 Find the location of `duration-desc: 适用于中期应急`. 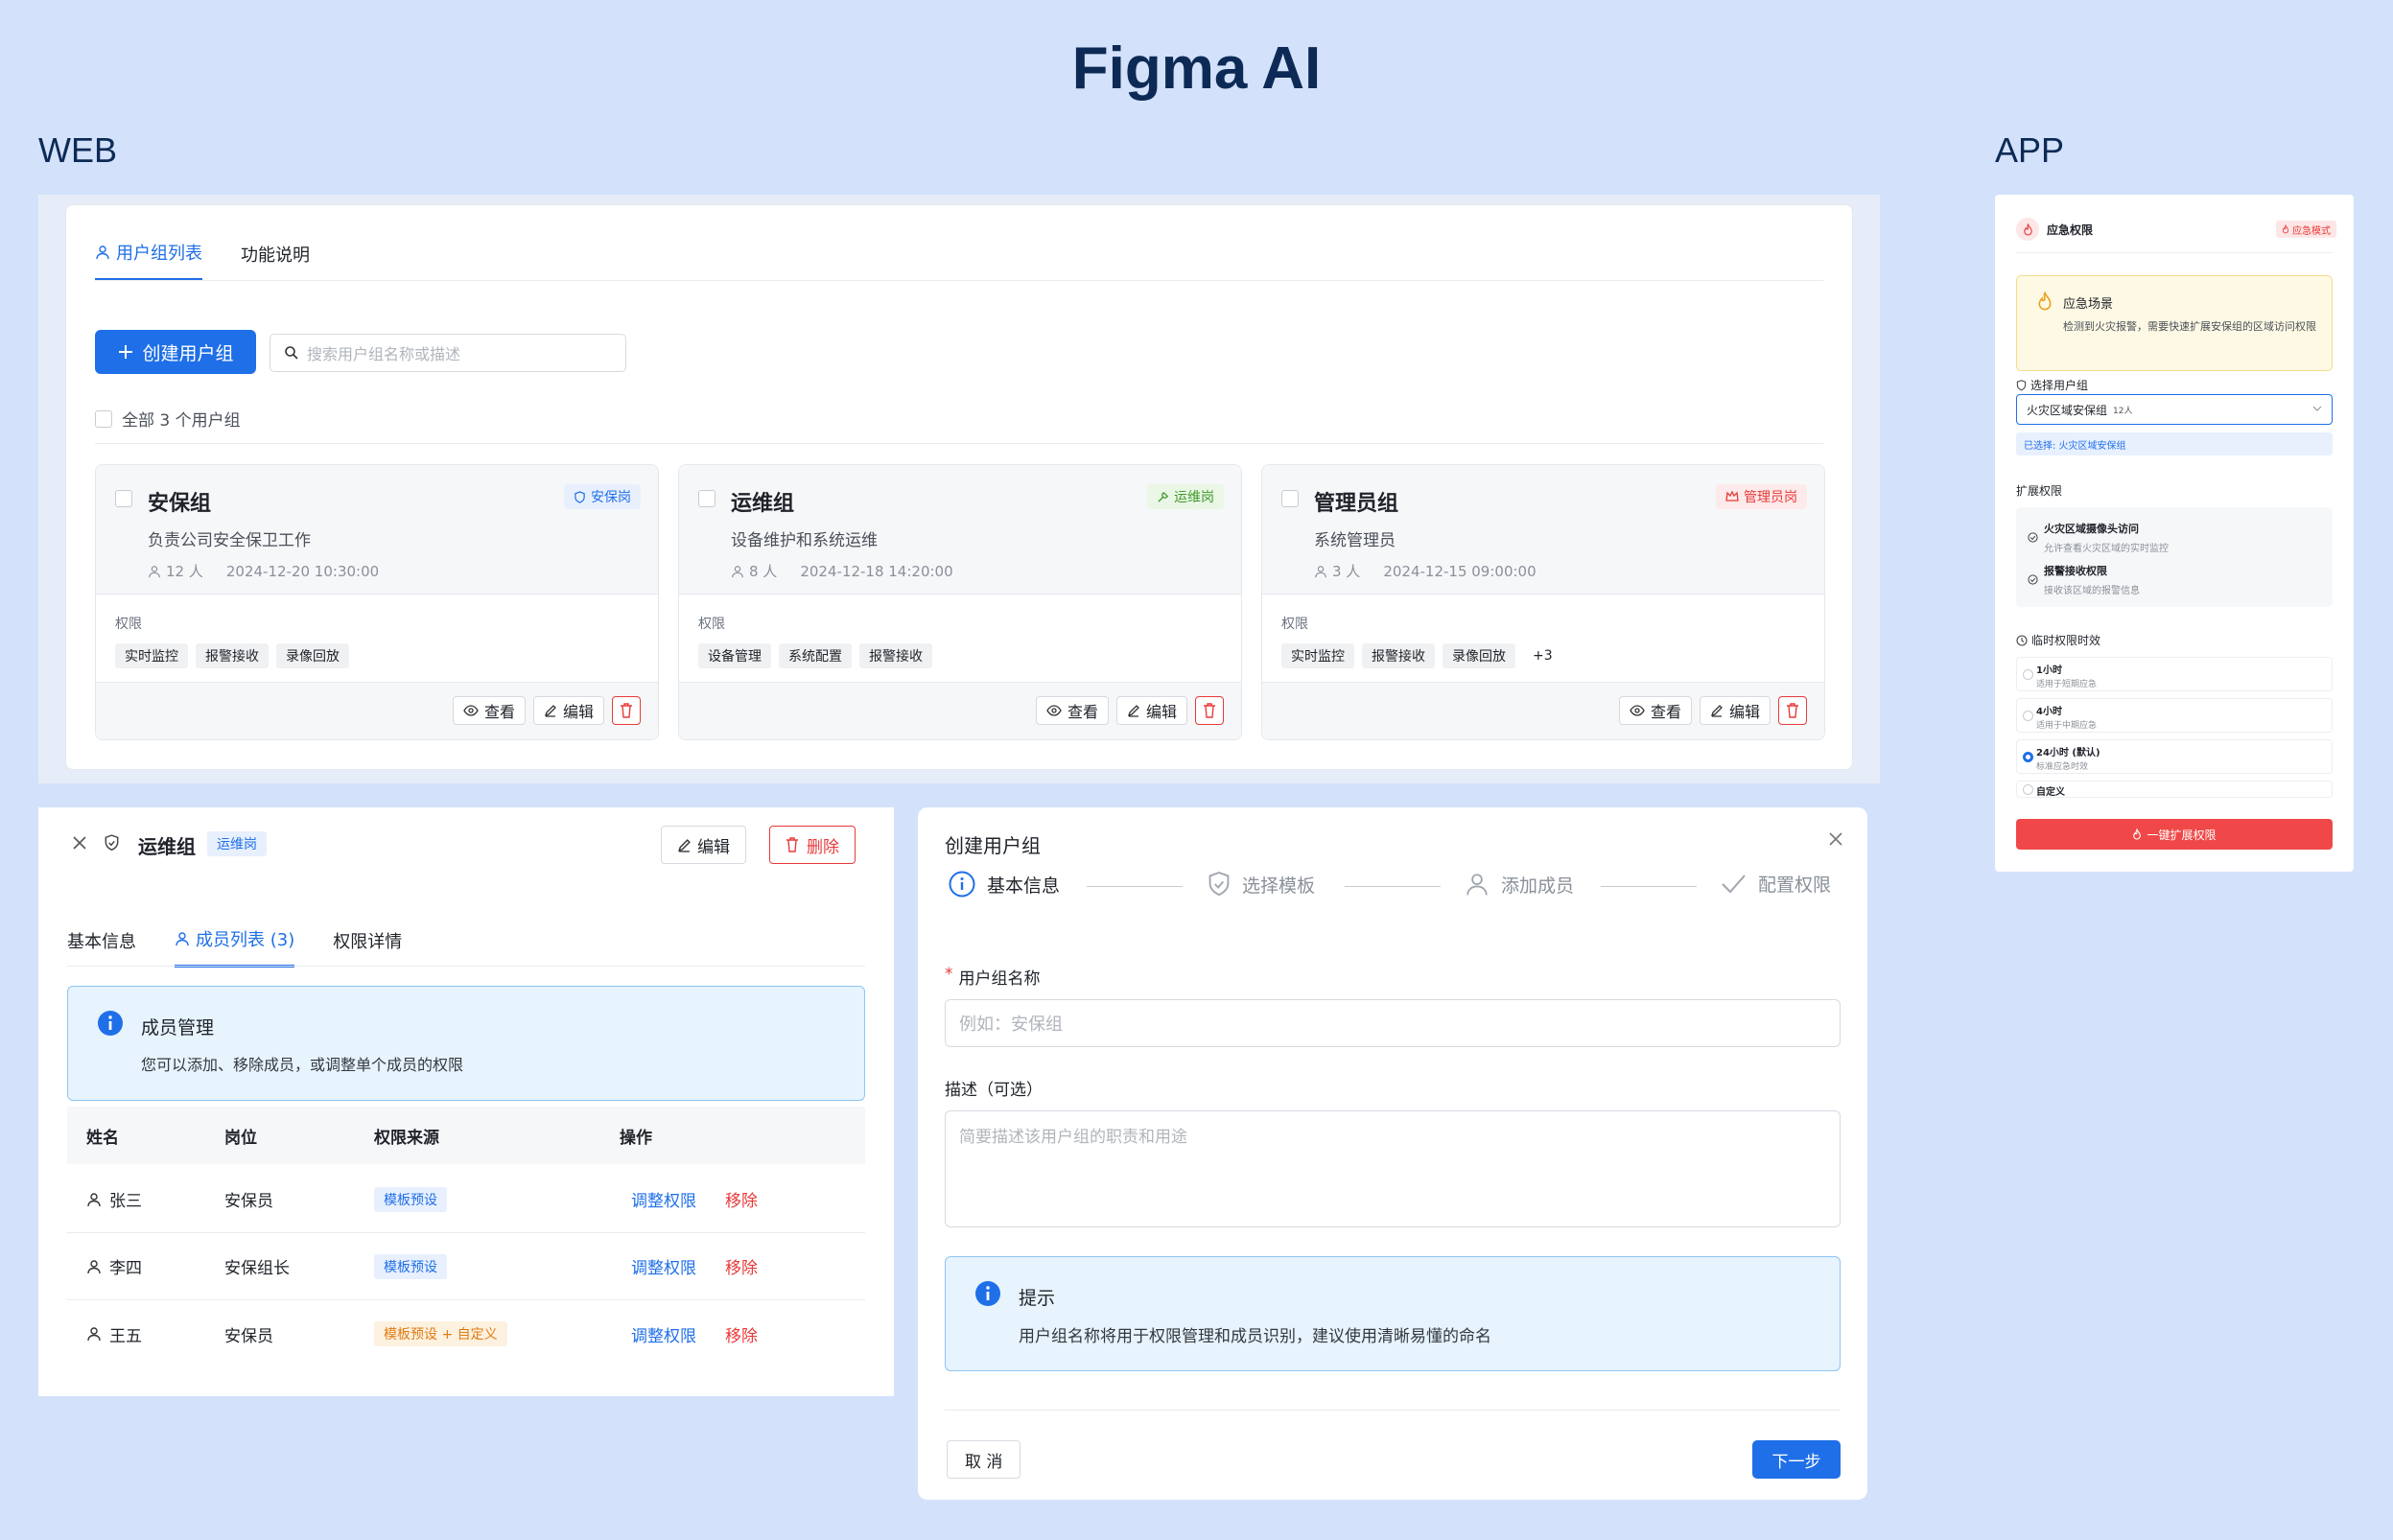

duration-desc: 适用于中期应急 is located at coordinates (2067, 726).